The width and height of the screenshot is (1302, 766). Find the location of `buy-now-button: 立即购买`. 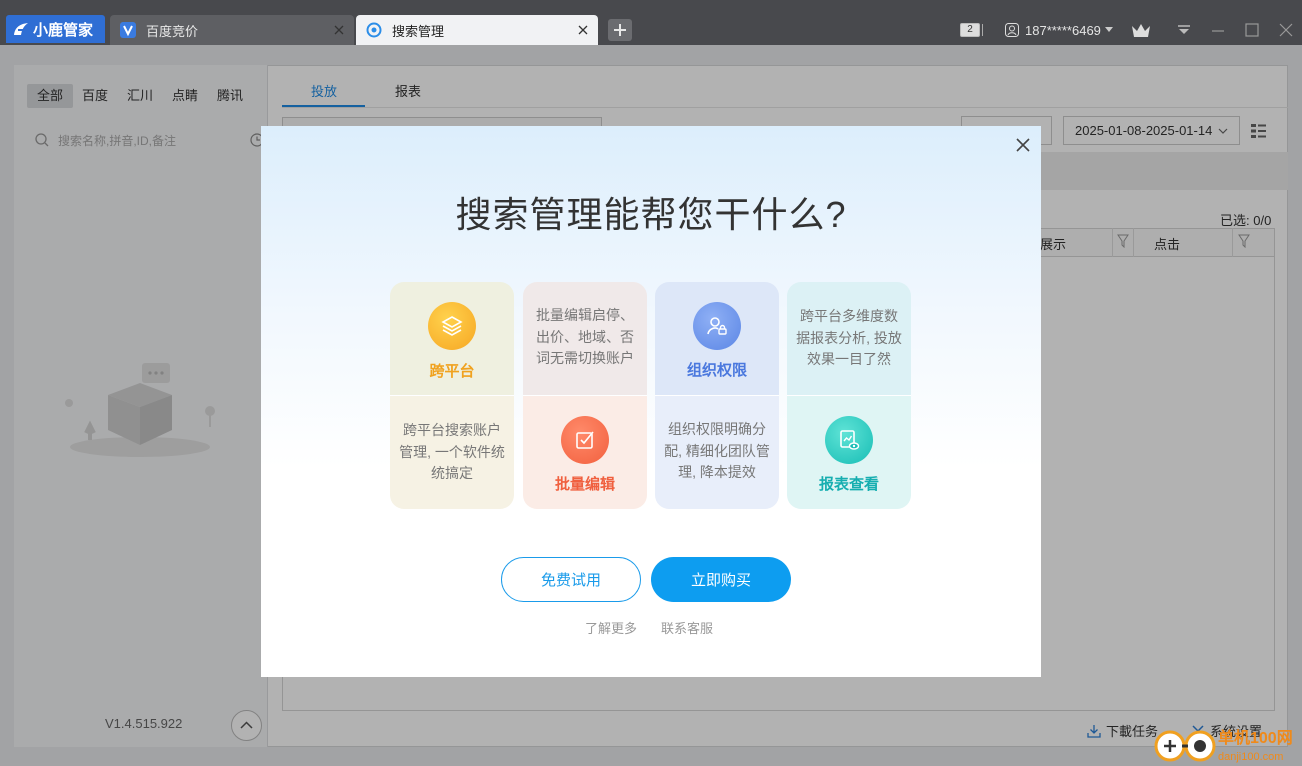

buy-now-button: 立即购买 is located at coordinates (721, 579).